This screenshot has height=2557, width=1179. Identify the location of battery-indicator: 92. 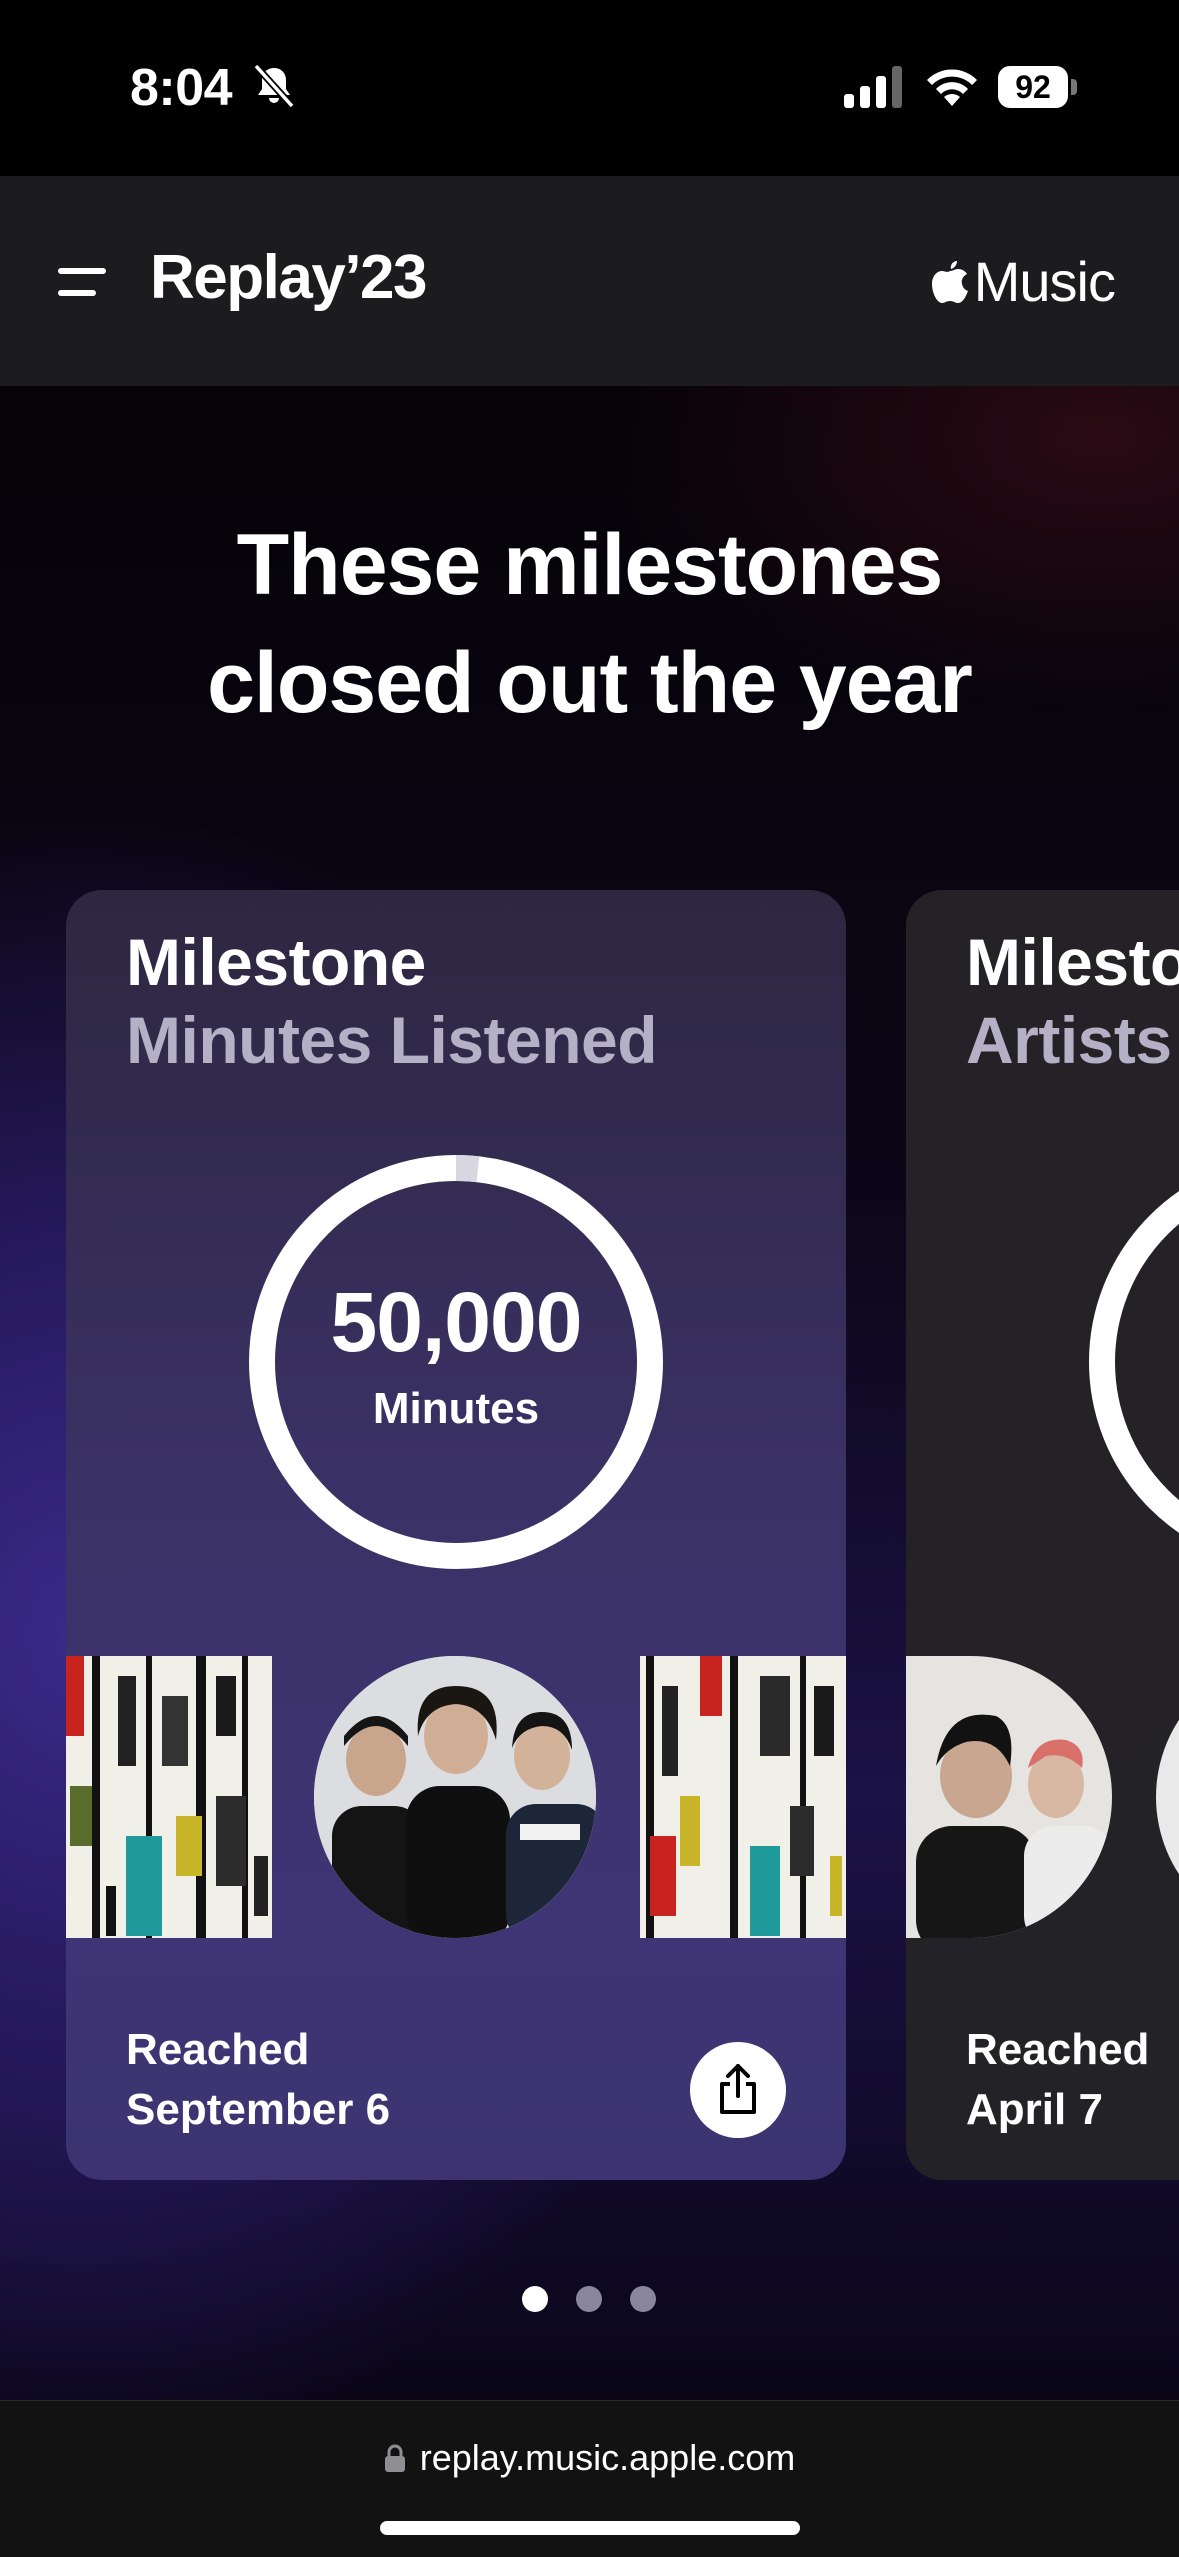
(1038, 87).